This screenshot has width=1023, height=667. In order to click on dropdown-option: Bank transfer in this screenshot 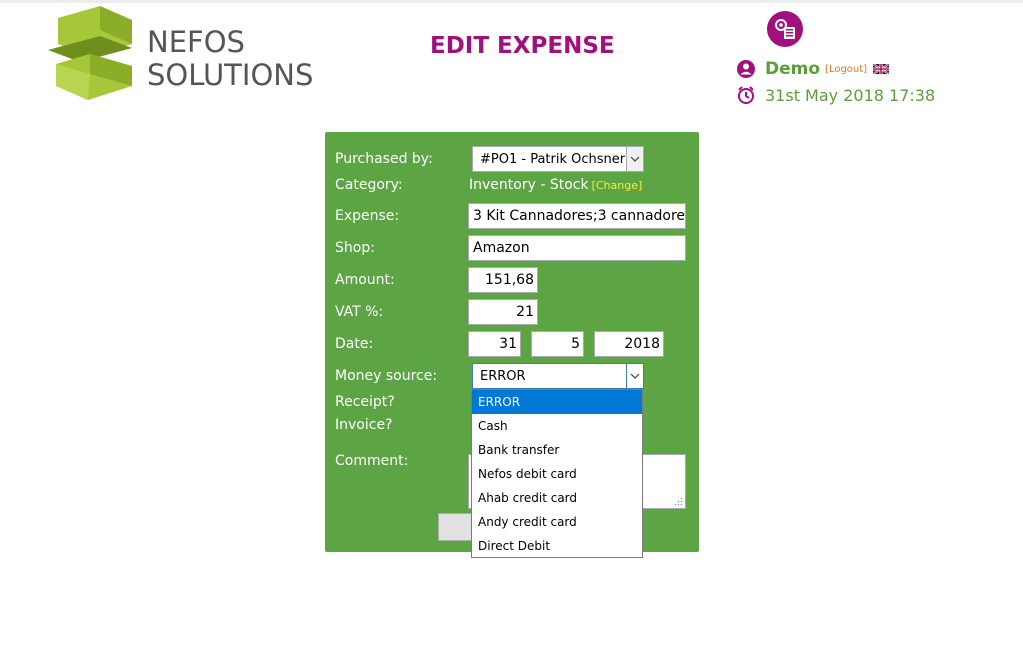, I will do `click(557, 450)`.